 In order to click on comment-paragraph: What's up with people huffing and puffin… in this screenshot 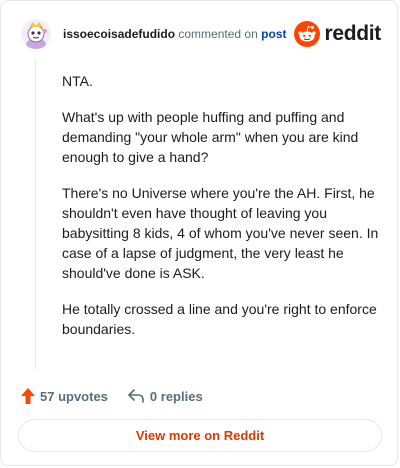, I will do `click(210, 137)`.